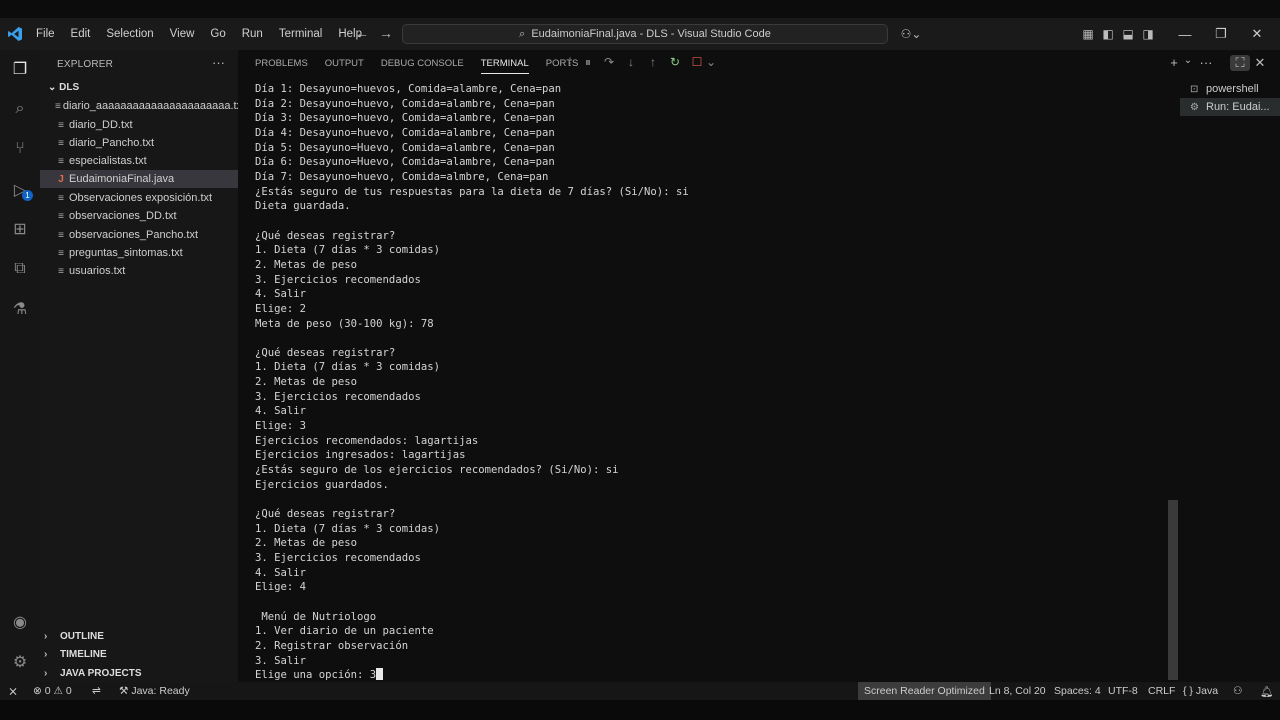 The width and height of the screenshot is (1280, 720). Describe the element at coordinates (1077, 691) in the screenshot. I see `indentation-status: Spaces: 4` at that location.